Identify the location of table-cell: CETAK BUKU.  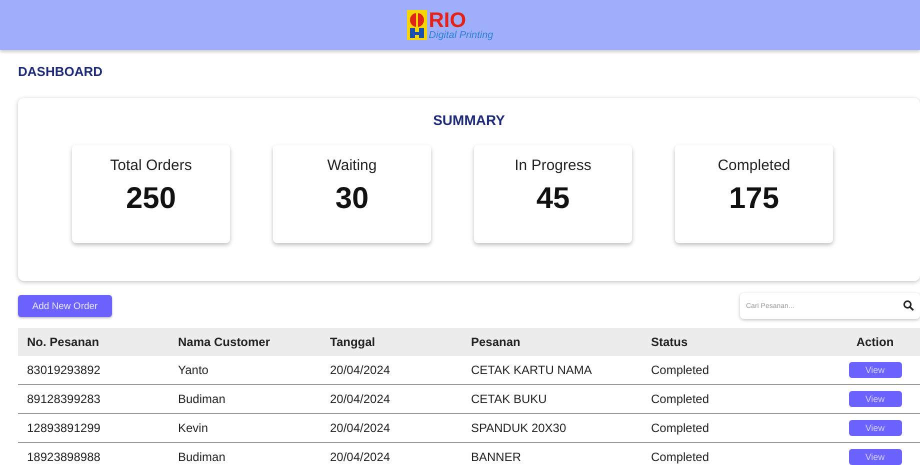
(552, 399).